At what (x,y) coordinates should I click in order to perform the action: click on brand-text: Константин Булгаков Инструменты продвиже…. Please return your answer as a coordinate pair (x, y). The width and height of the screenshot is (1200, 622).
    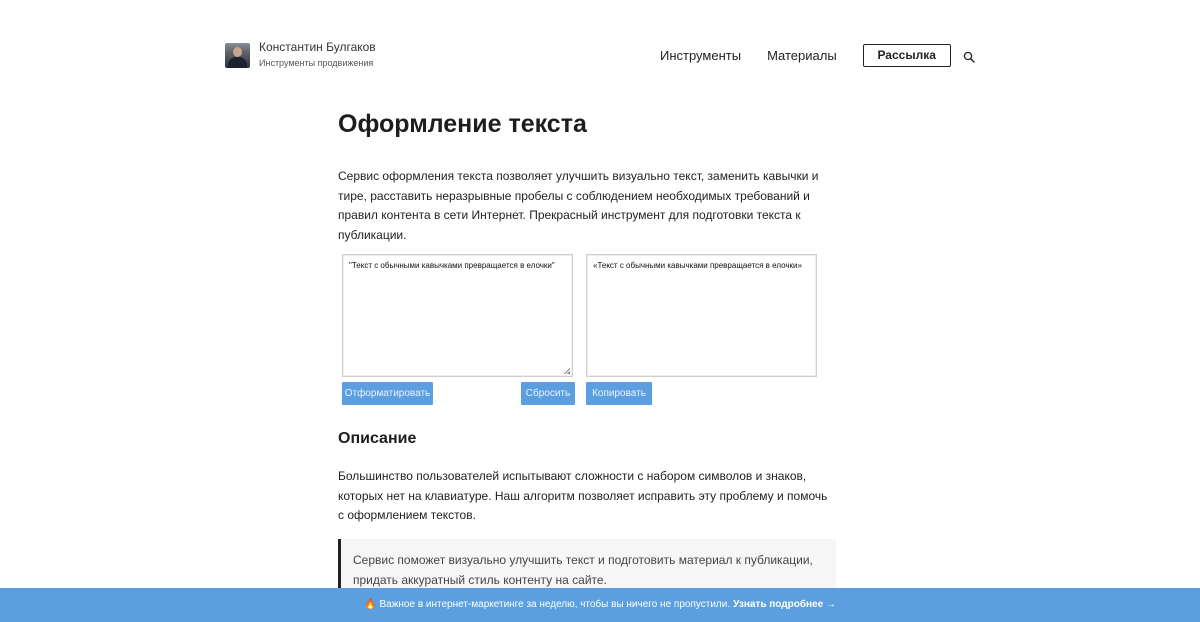
    Looking at the image, I should click on (317, 55).